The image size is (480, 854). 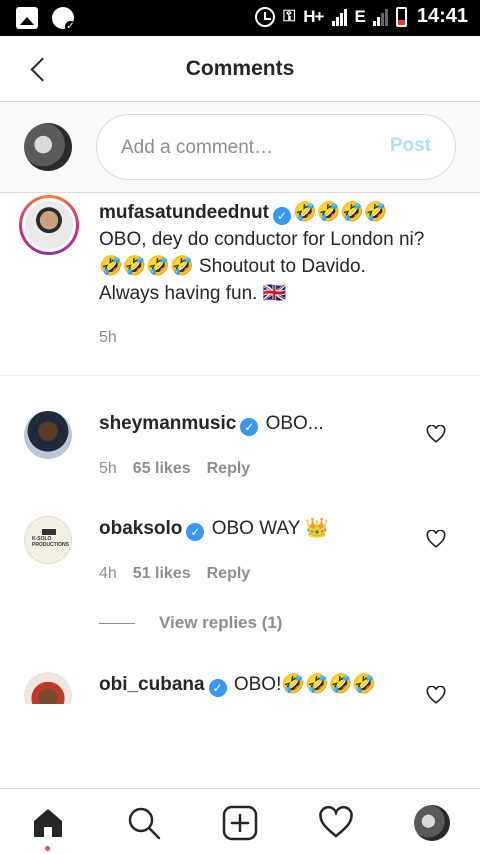 What do you see at coordinates (442, 16) in the screenshot?
I see `clock: 14:41` at bounding box center [442, 16].